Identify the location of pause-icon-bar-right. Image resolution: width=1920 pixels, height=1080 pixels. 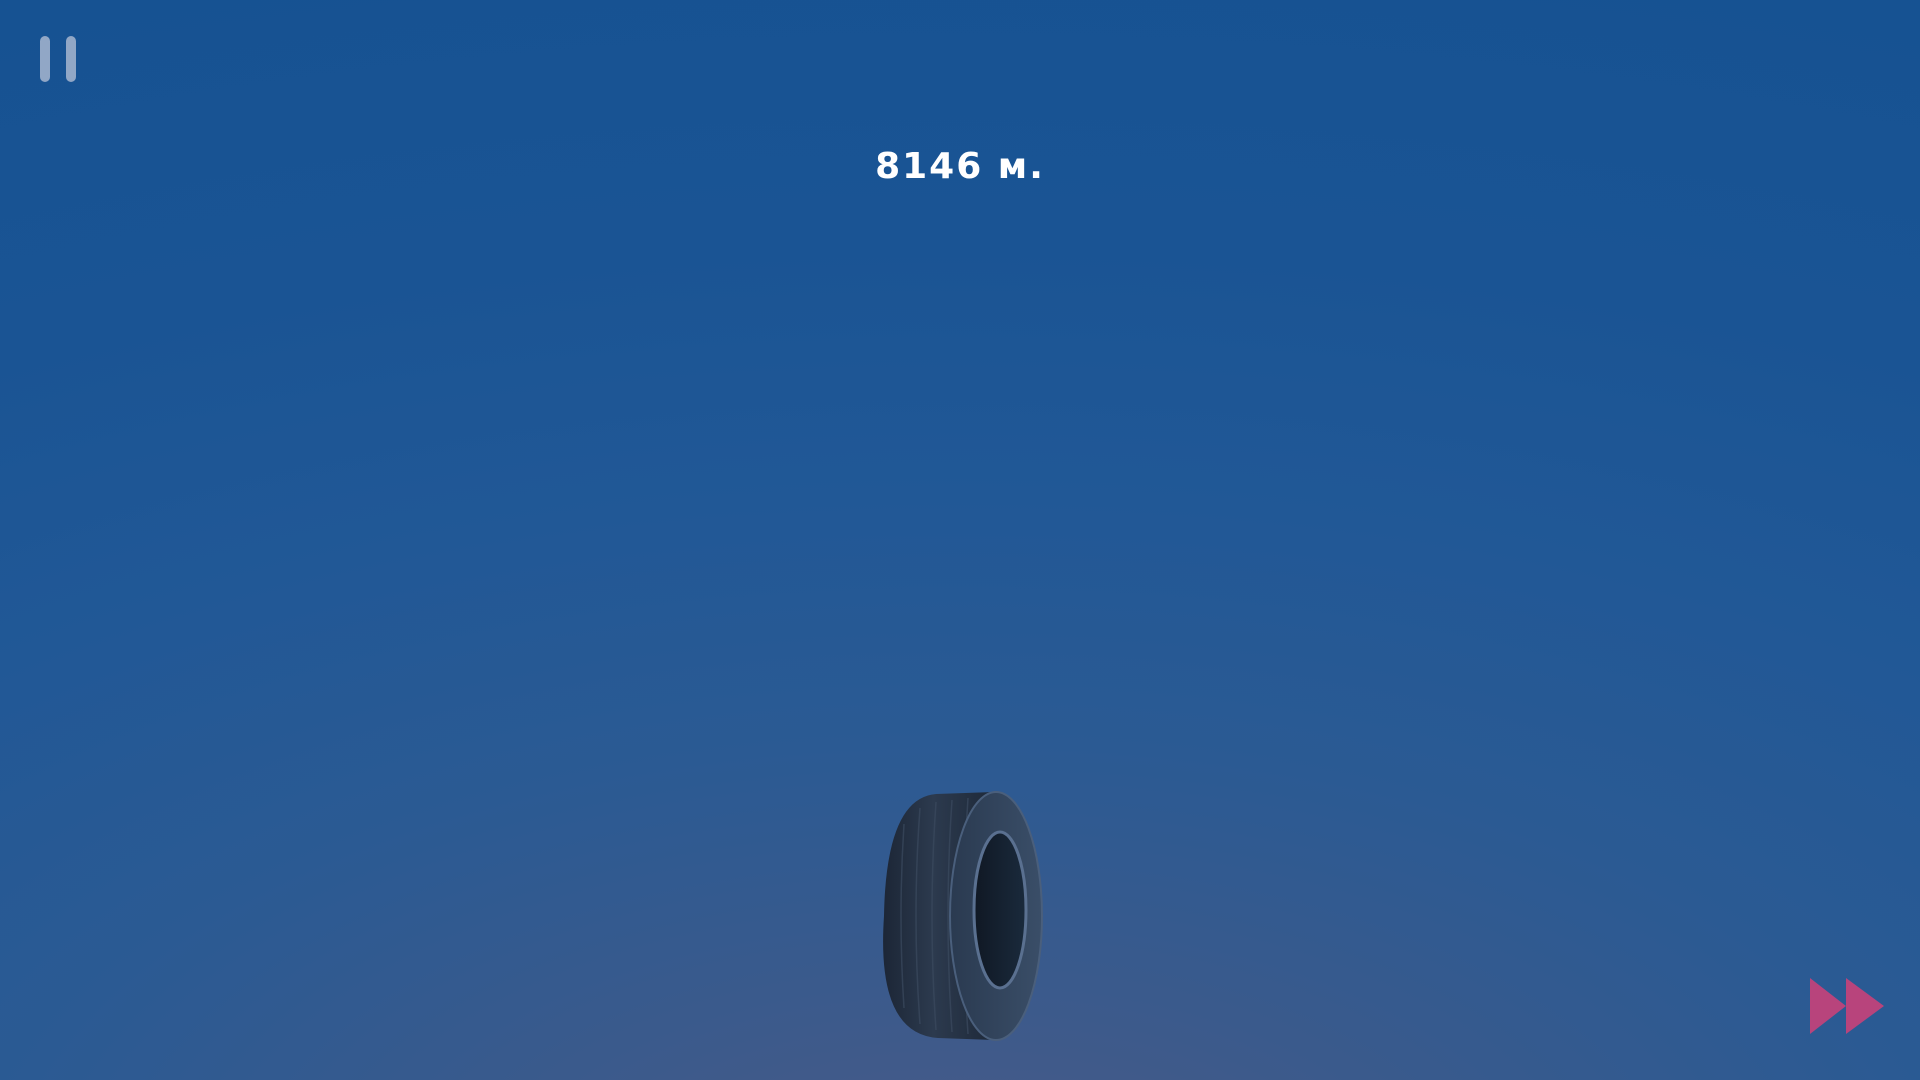
(71, 59).